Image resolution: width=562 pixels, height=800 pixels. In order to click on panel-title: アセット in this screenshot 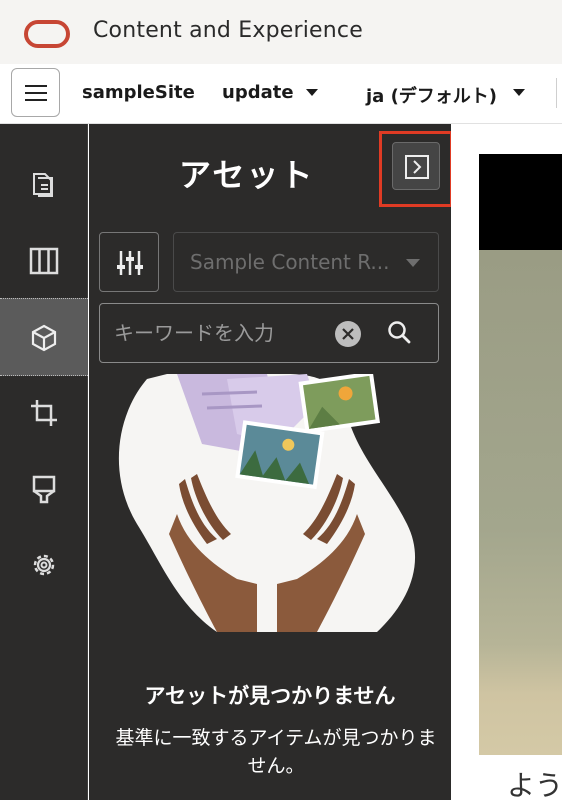, I will do `click(247, 175)`.